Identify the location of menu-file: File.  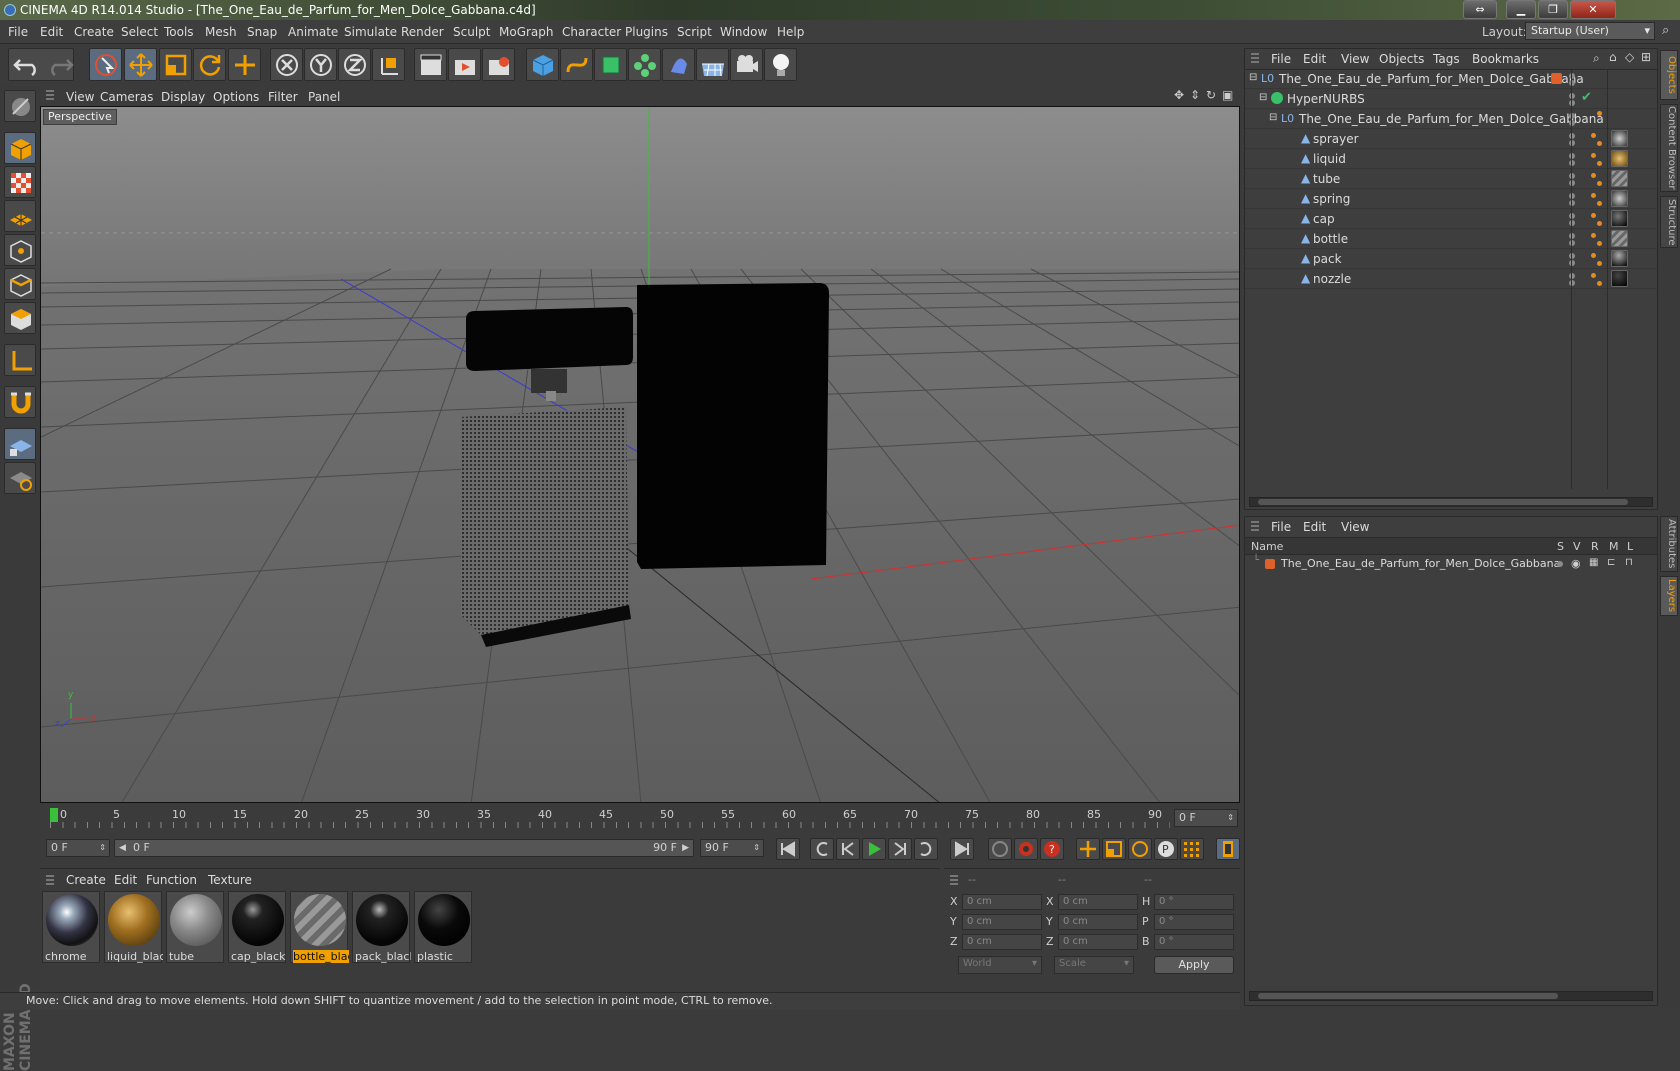
(18, 32).